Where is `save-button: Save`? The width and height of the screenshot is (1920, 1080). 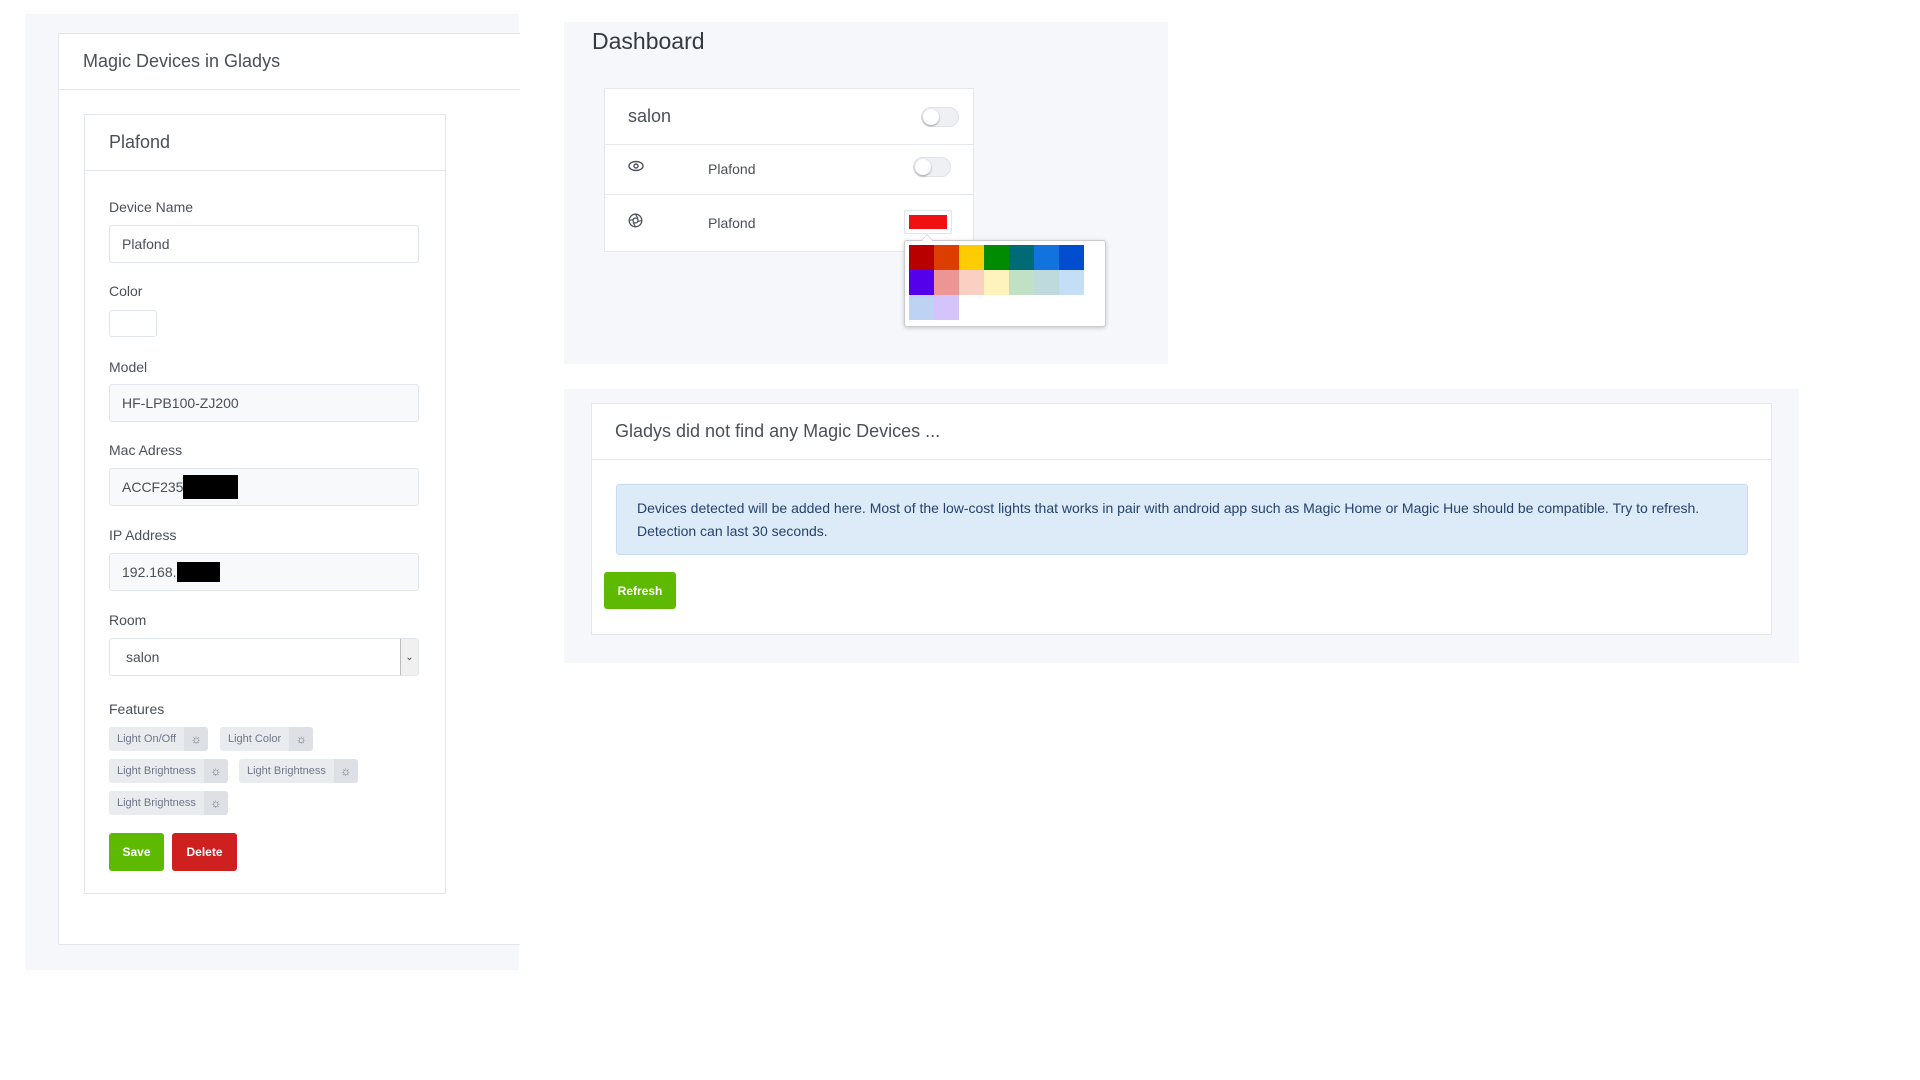
save-button: Save is located at coordinates (136, 852).